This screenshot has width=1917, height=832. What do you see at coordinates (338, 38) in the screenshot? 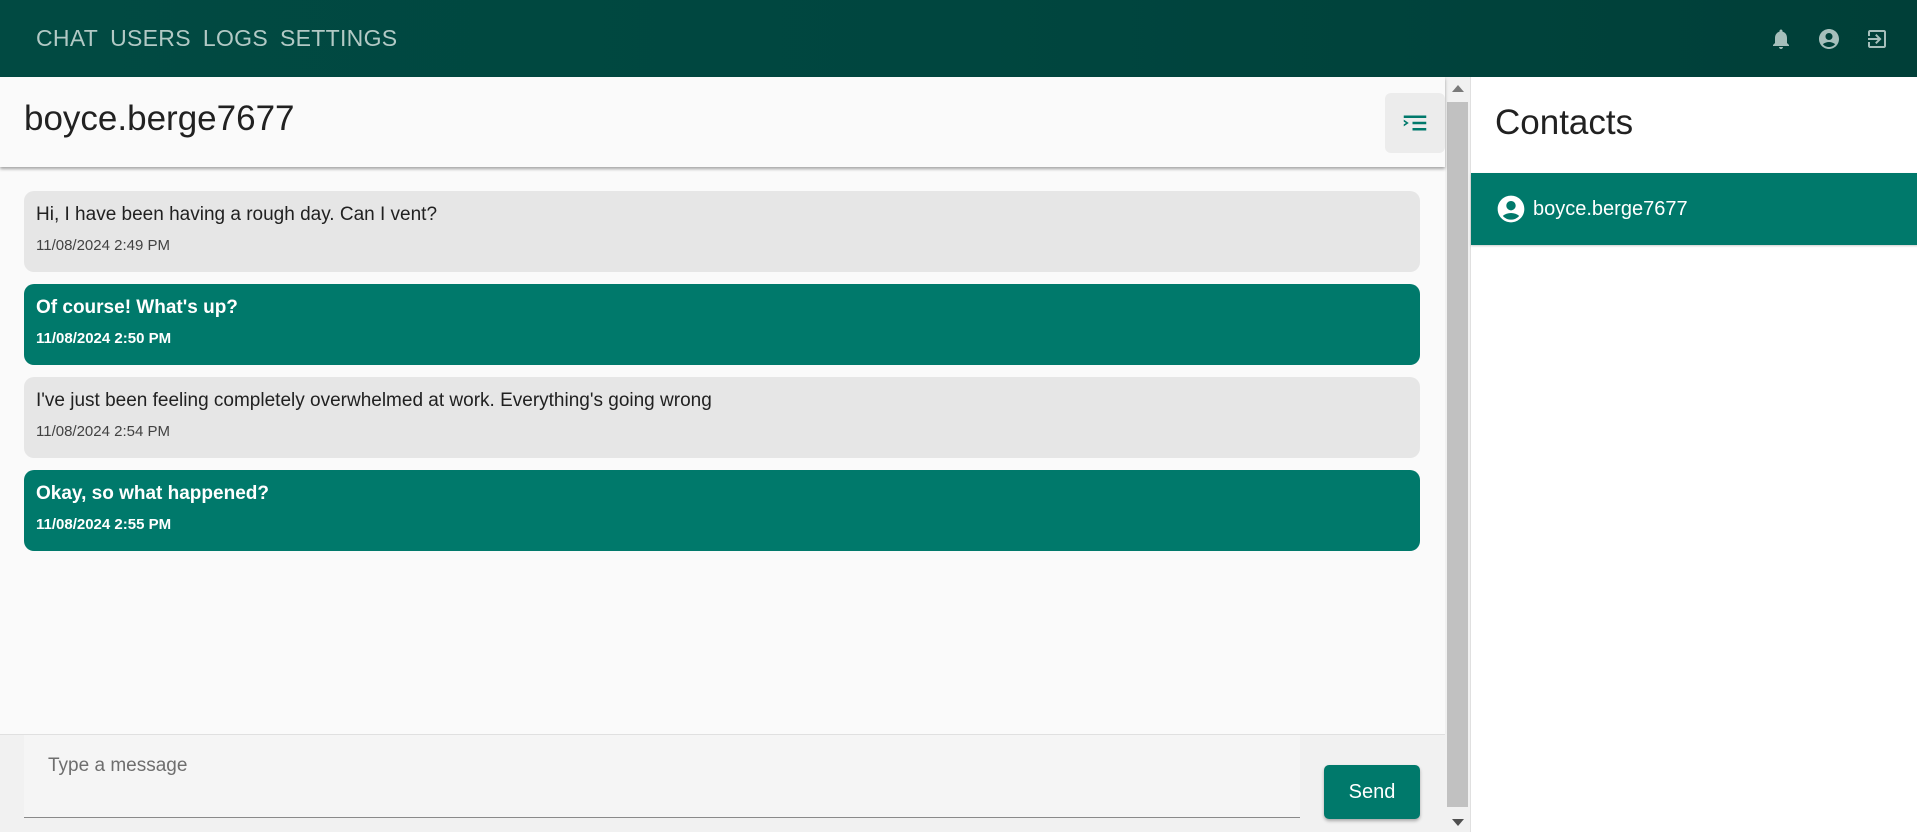
I see `nav-link-settings: SETTINGS` at bounding box center [338, 38].